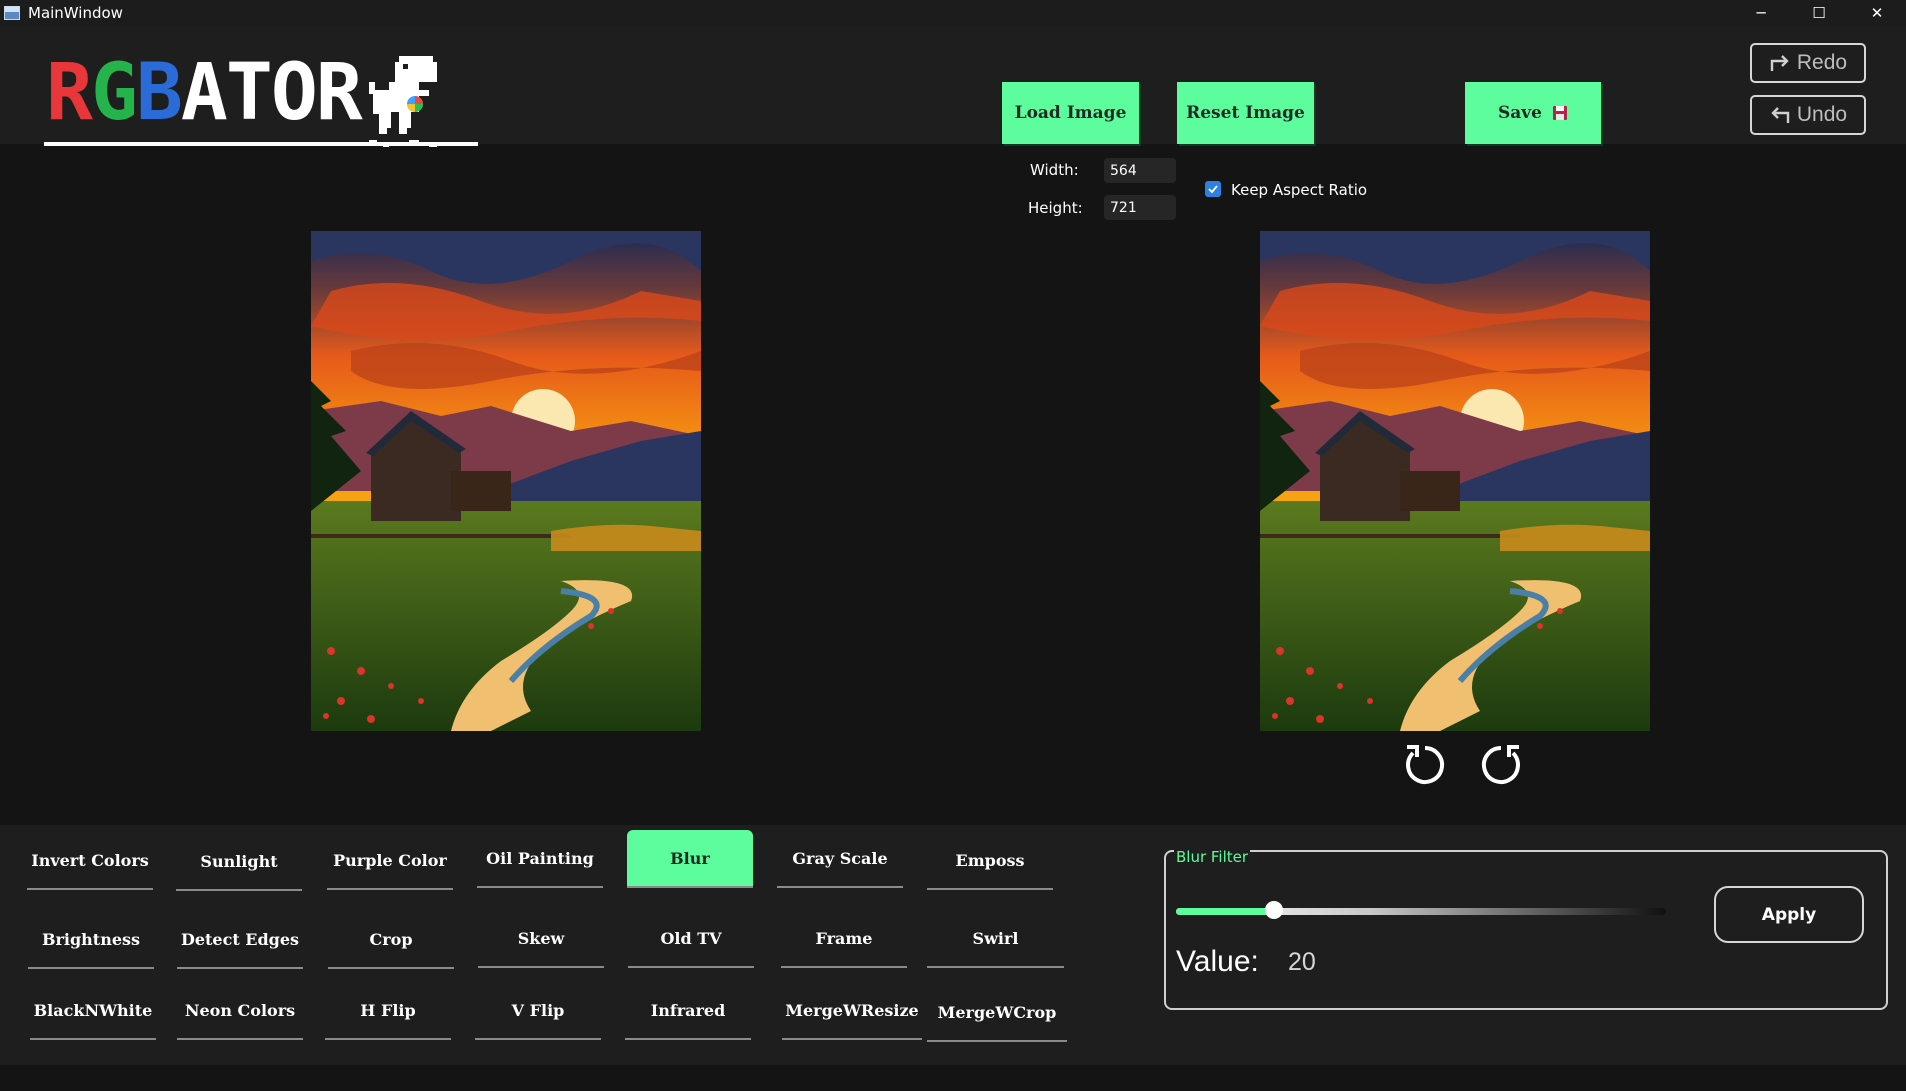 The image size is (1906, 1091). What do you see at coordinates (1274, 910) in the screenshot?
I see `blur-slider-handle` at bounding box center [1274, 910].